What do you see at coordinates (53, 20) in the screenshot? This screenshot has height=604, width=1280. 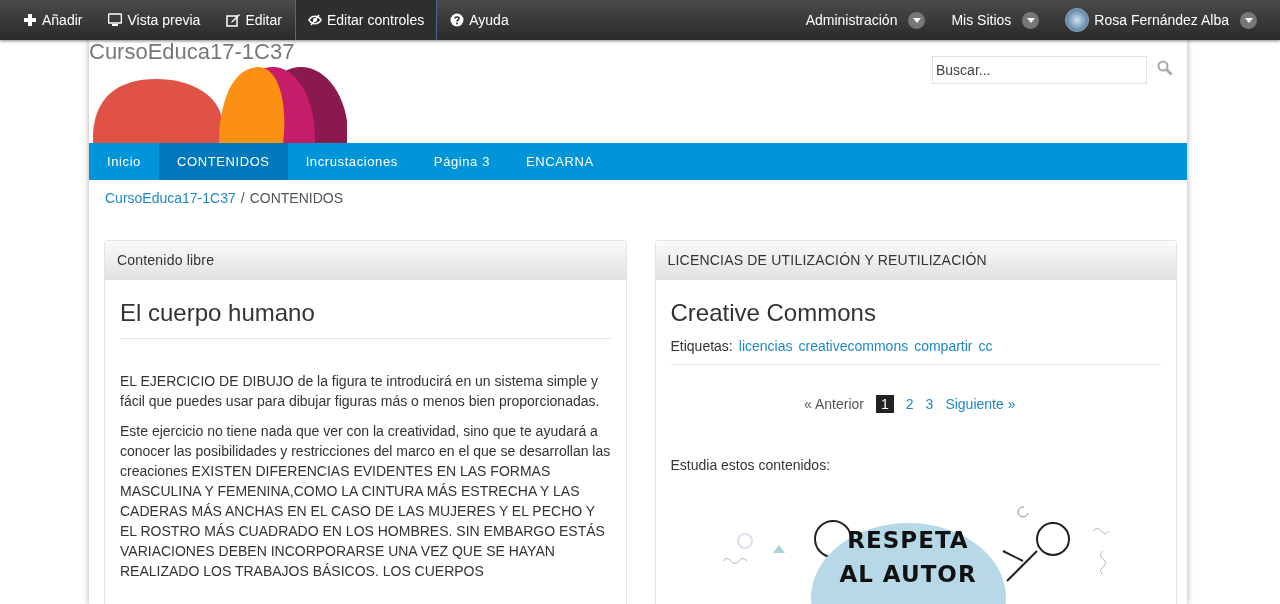 I see `toolbar-button: Añadir` at bounding box center [53, 20].